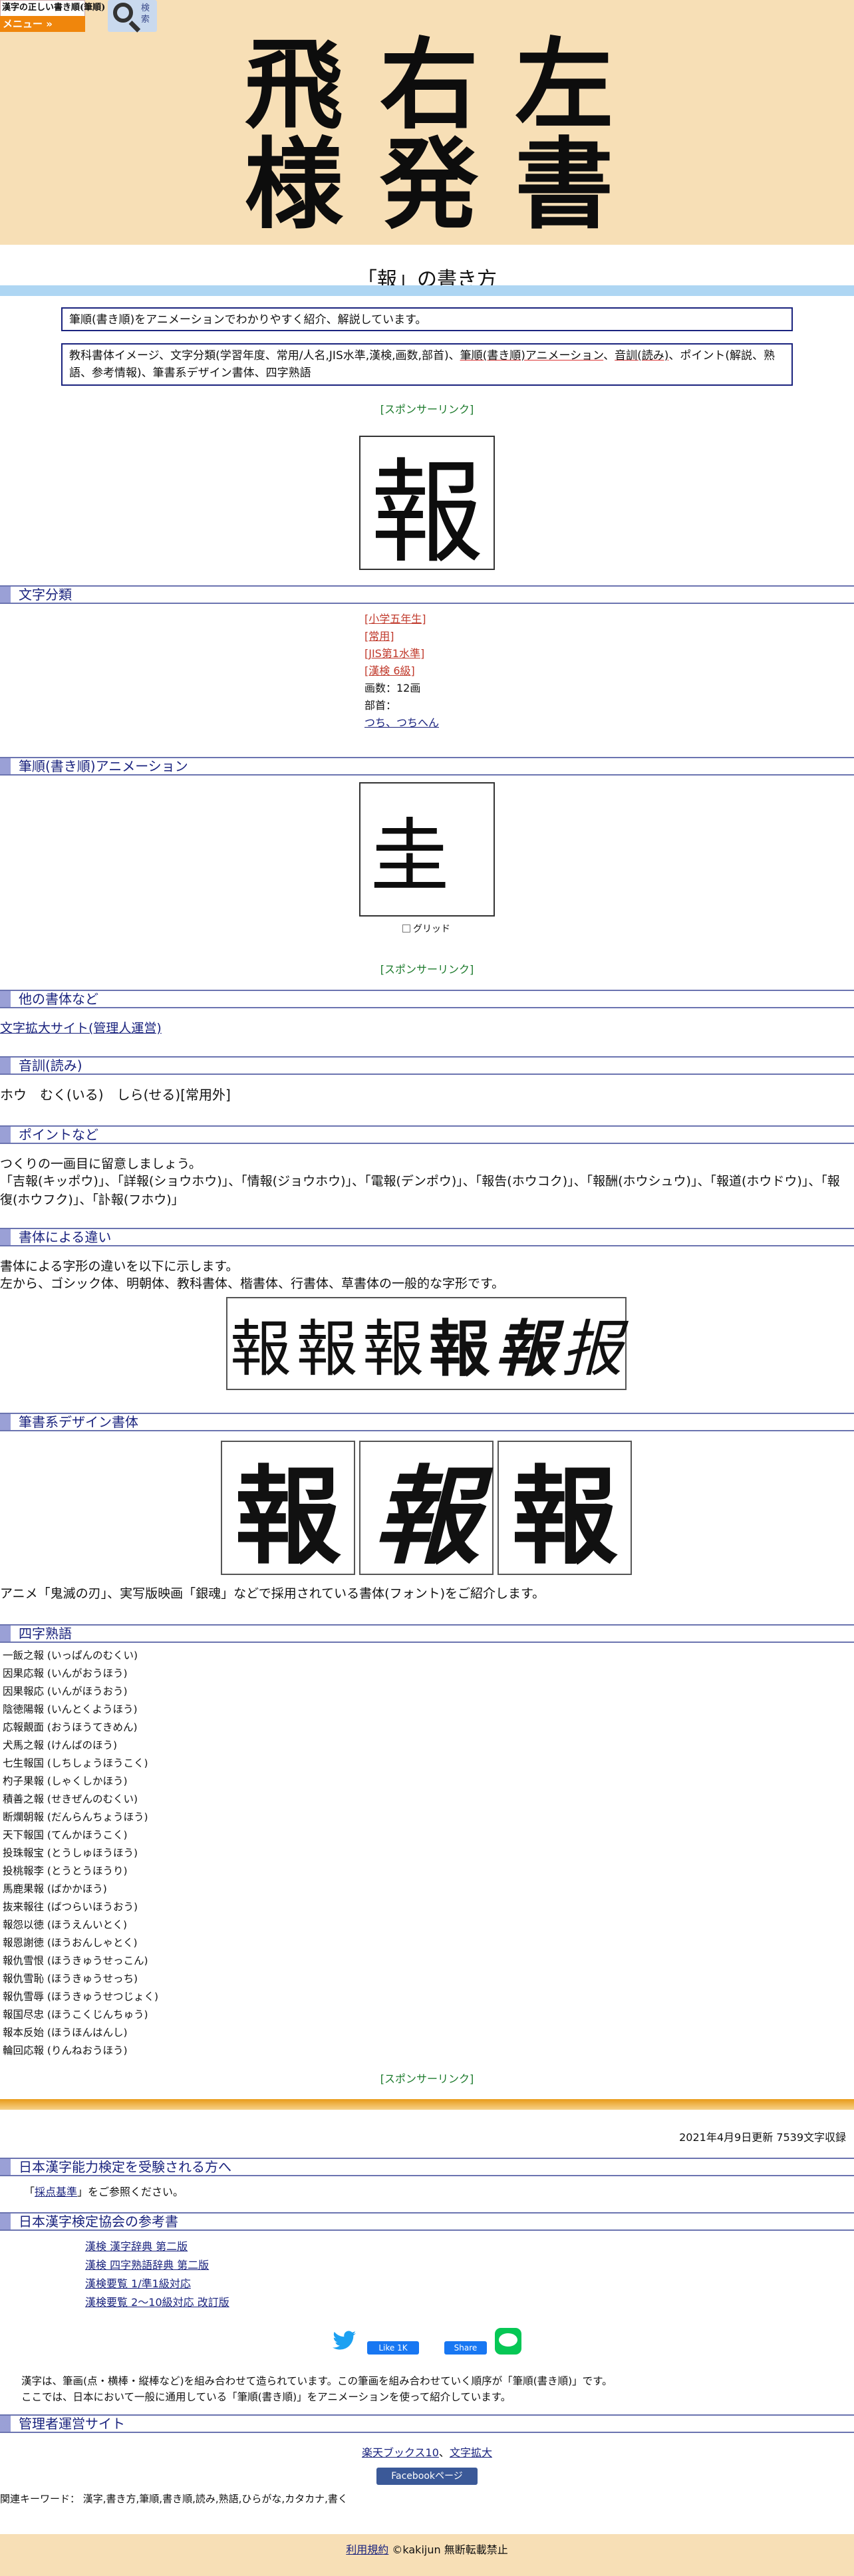 The image size is (854, 2576). I want to click on magnify-site-link: 文字拡大サイト(管理人運営), so click(81, 1028).